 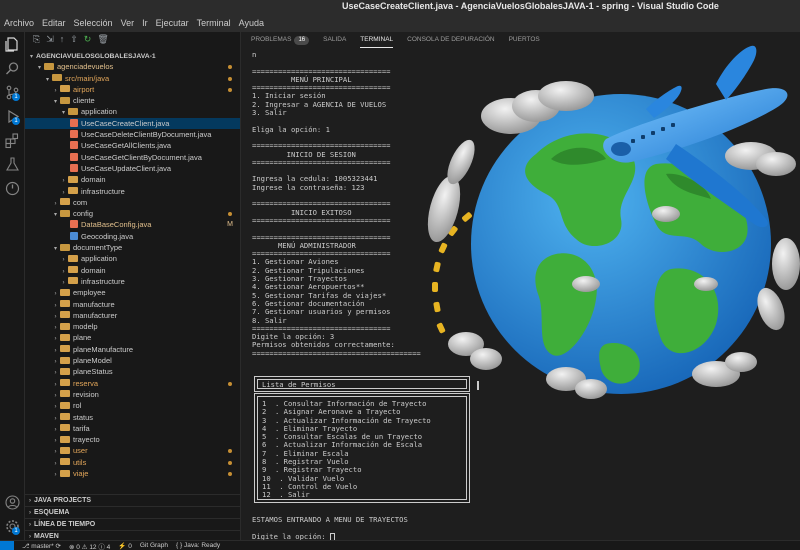 I want to click on tree-folder: › planeManufacture, so click(x=132, y=349).